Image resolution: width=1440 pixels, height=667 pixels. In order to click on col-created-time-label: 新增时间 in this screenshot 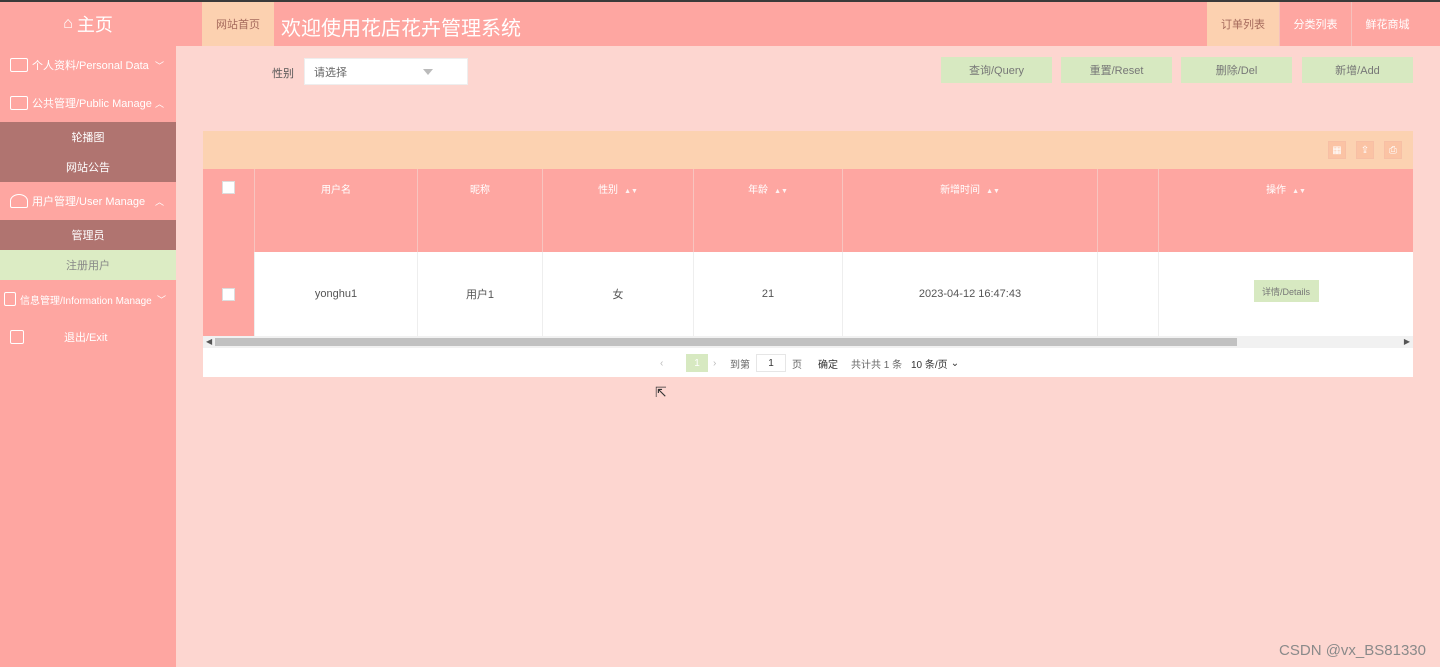, I will do `click(960, 190)`.